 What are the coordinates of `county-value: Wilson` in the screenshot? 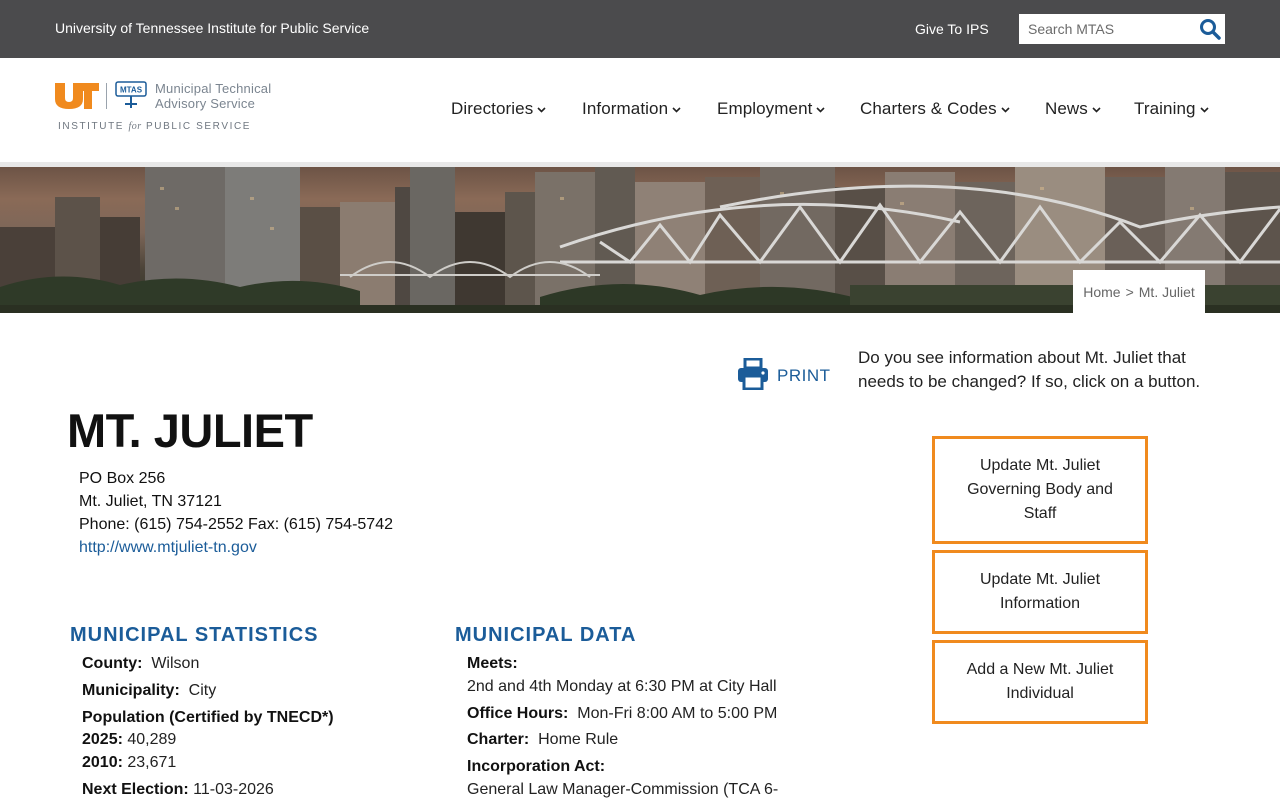 It's located at (175, 663).